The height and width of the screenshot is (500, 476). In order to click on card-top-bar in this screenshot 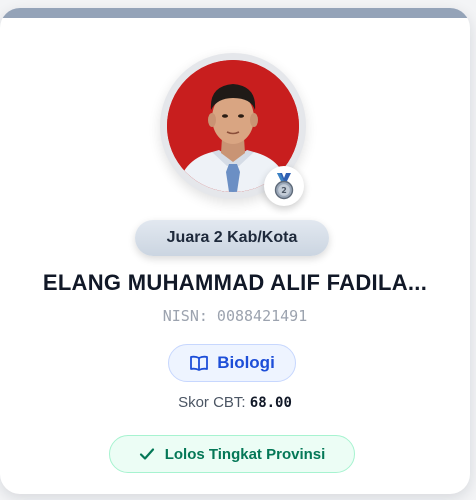, I will do `click(235, 13)`.